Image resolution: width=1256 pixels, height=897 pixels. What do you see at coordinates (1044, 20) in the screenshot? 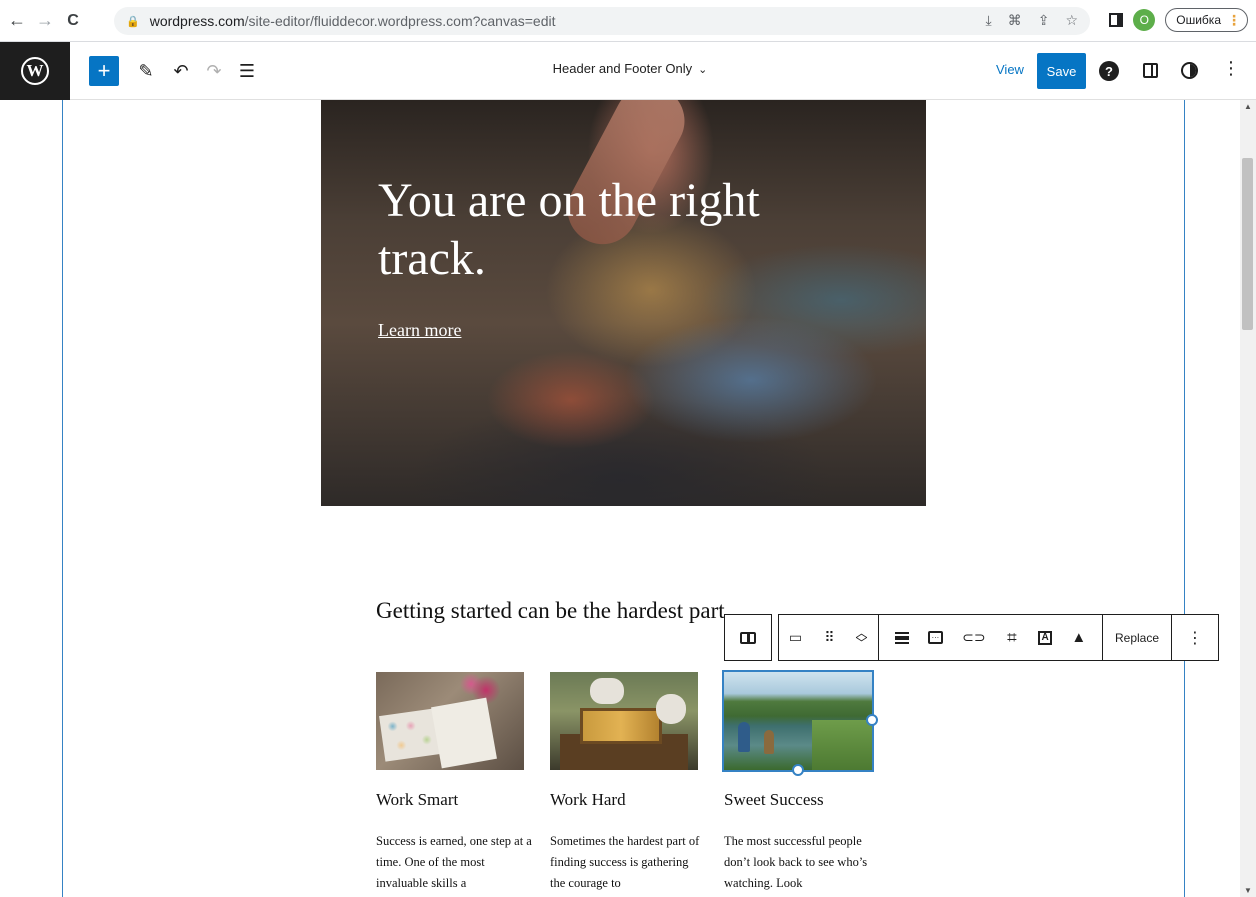
I see `share-icon: ⇪` at bounding box center [1044, 20].